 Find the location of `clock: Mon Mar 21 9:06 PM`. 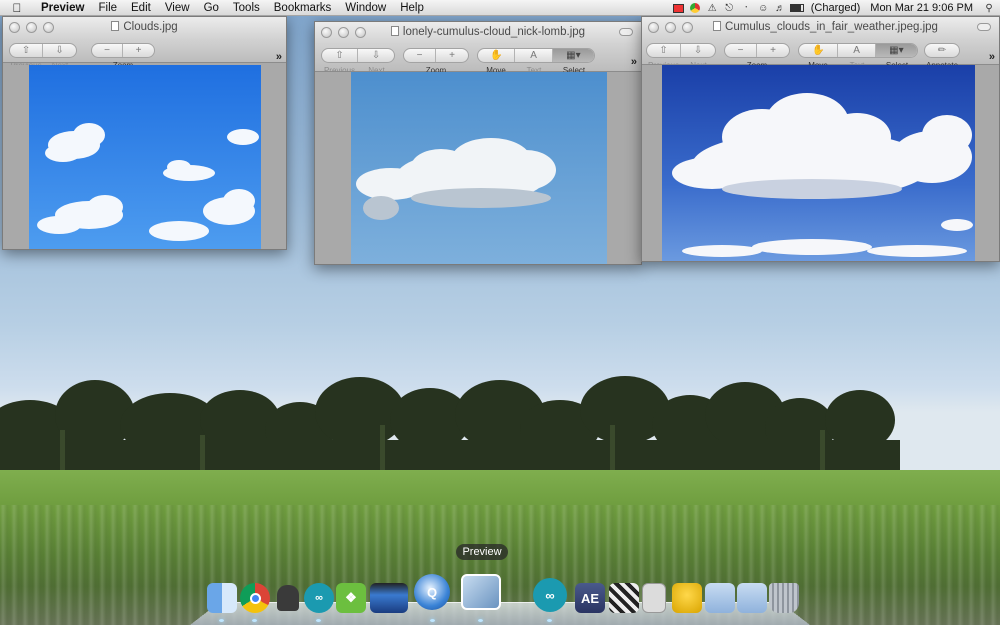

clock: Mon Mar 21 9:06 PM is located at coordinates (921, 8).